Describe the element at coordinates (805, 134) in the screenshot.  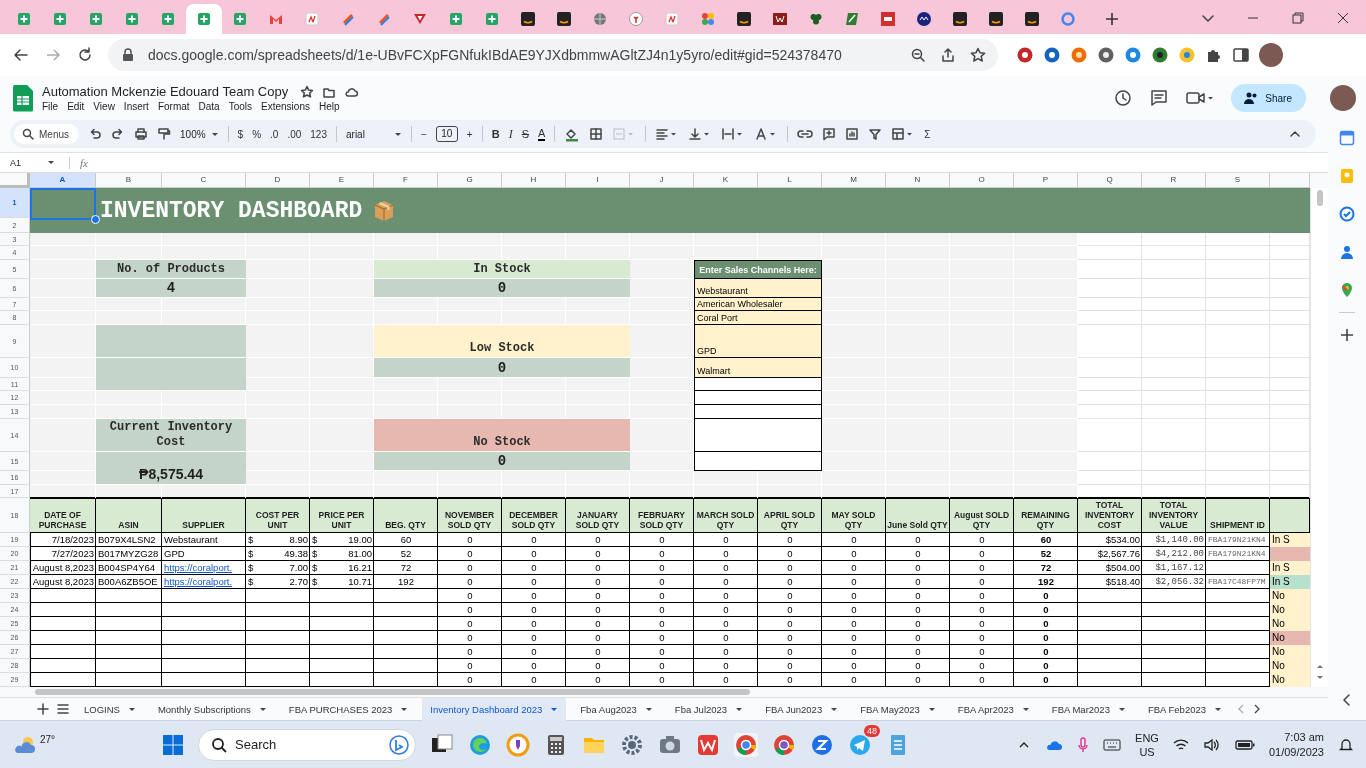
I see `link-icon` at that location.